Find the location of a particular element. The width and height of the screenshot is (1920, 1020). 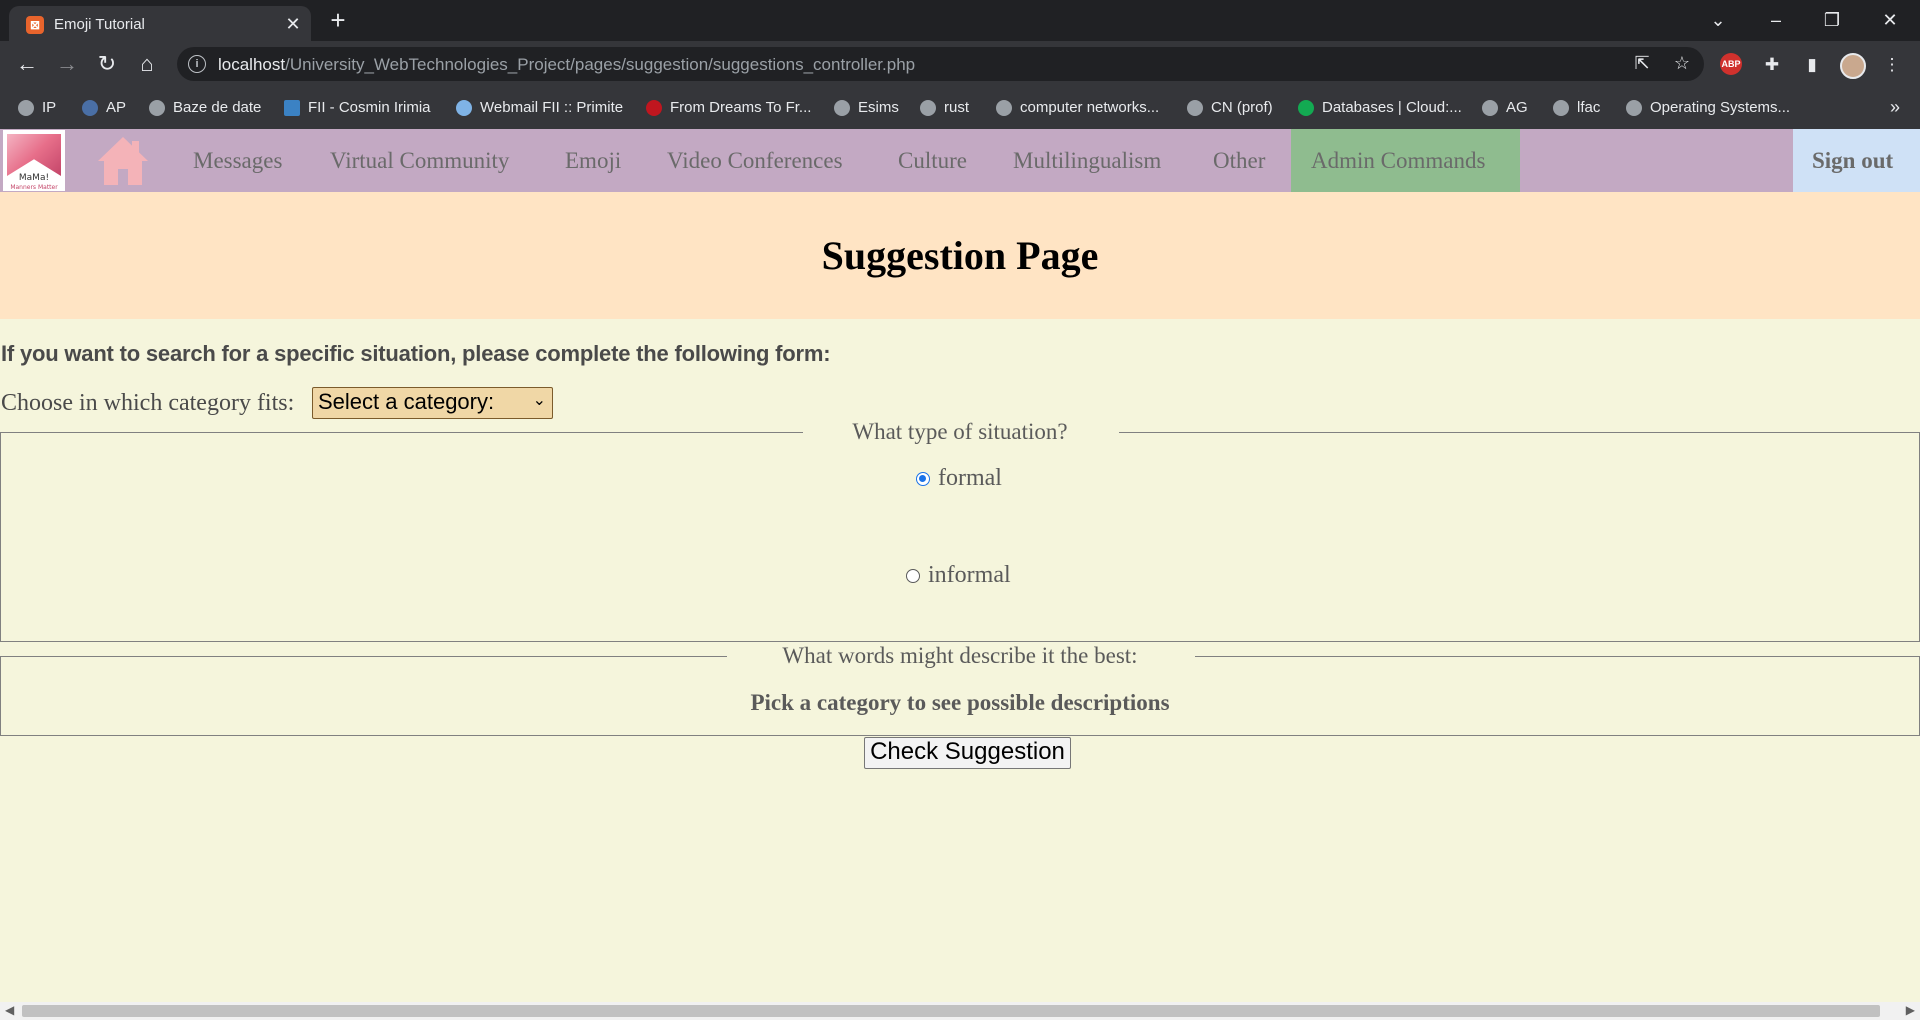

bookmark-label: lfac is located at coordinates (1589, 107).